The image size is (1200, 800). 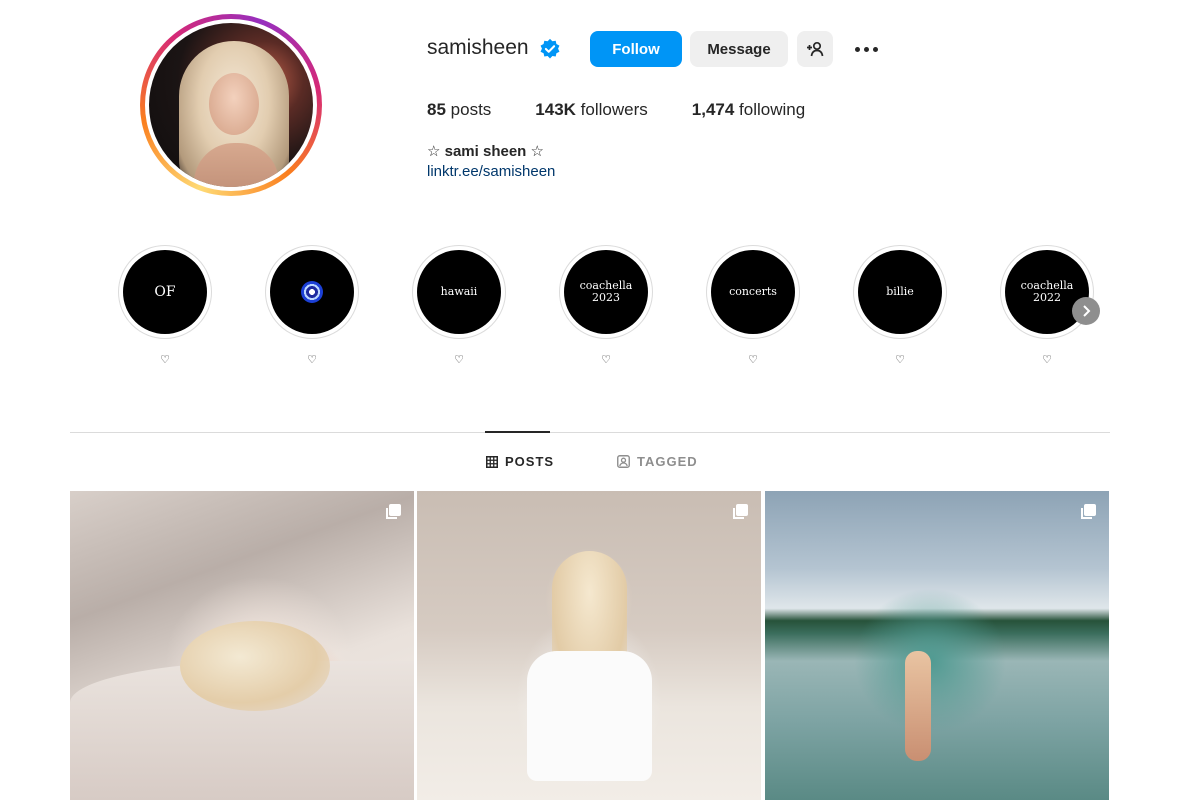 What do you see at coordinates (517, 432) in the screenshot?
I see `active-tab-indicator` at bounding box center [517, 432].